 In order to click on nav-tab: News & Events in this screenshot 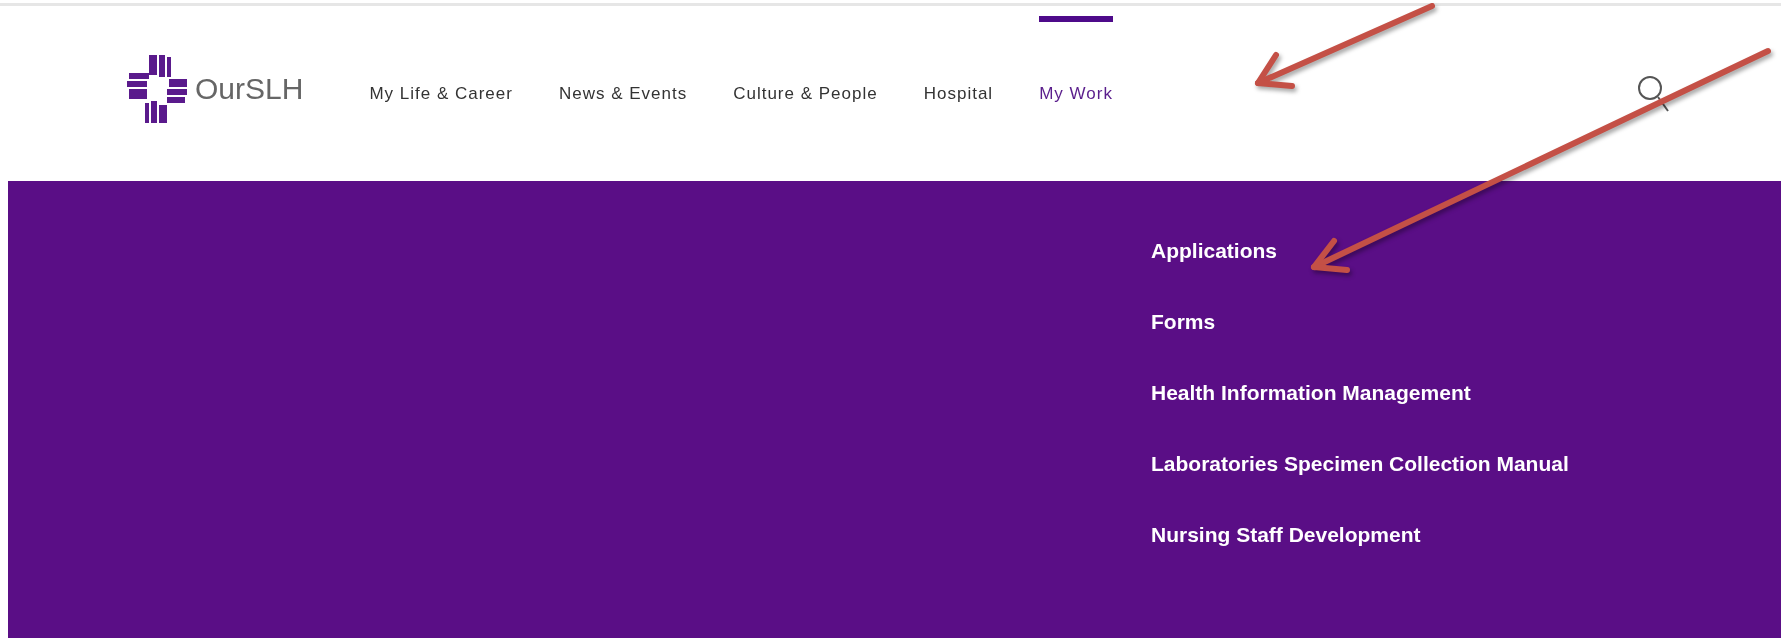, I will do `click(623, 93)`.